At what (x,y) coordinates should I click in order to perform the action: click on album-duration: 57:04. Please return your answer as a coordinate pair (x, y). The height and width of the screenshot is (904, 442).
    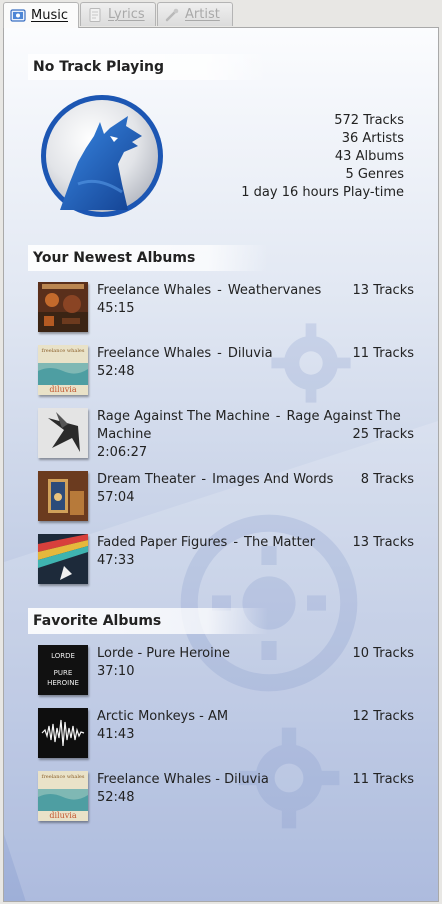
    Looking at the image, I should click on (116, 497).